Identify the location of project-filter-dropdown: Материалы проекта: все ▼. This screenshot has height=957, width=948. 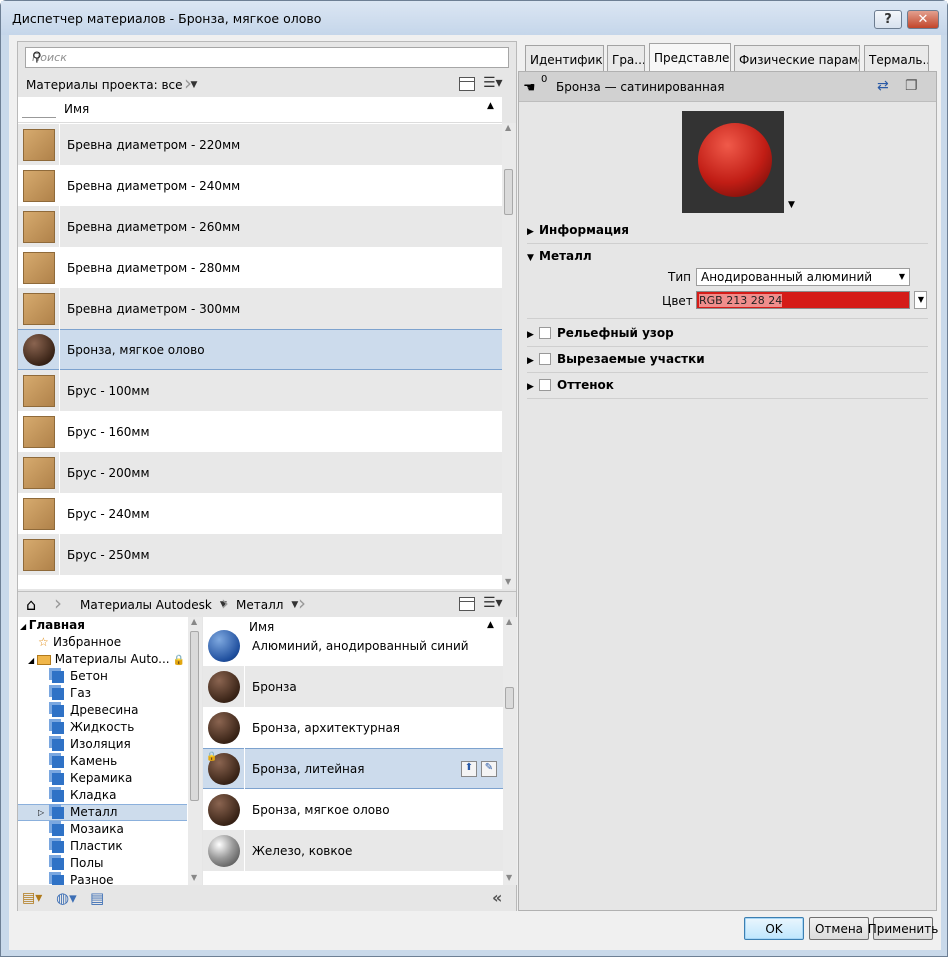
(111, 84).